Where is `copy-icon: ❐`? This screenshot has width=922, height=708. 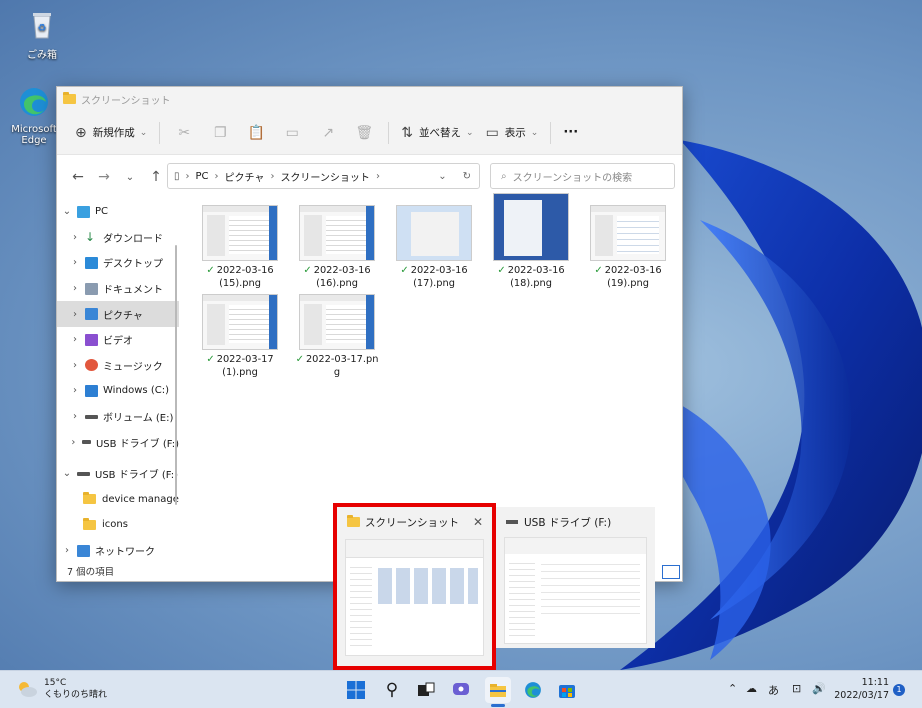 copy-icon: ❐ is located at coordinates (220, 133).